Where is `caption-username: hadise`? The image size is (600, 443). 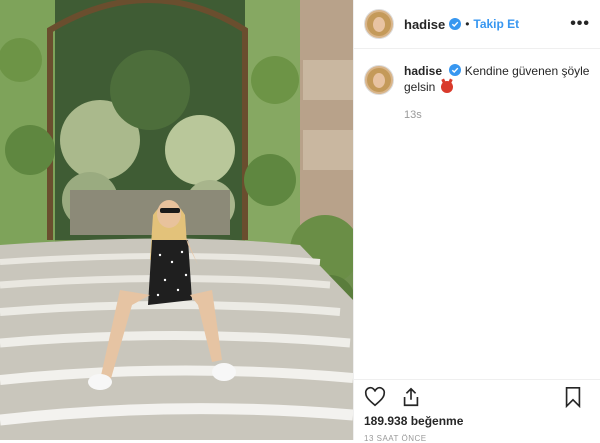
caption-username: hadise is located at coordinates (423, 71).